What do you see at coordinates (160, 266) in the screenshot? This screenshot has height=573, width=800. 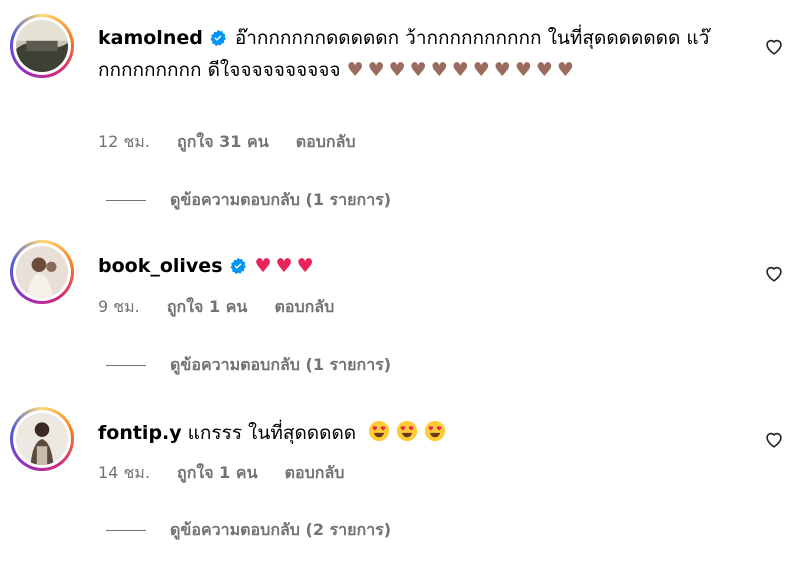 I see `comment-username: book_olives` at bounding box center [160, 266].